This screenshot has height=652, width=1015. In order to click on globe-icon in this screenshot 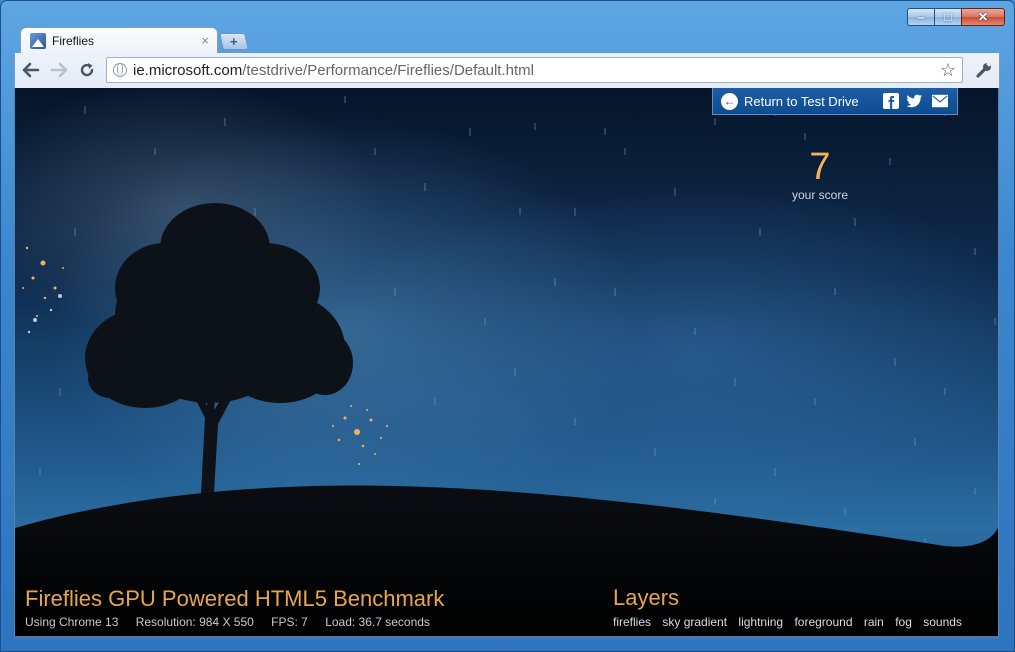, I will do `click(120, 70)`.